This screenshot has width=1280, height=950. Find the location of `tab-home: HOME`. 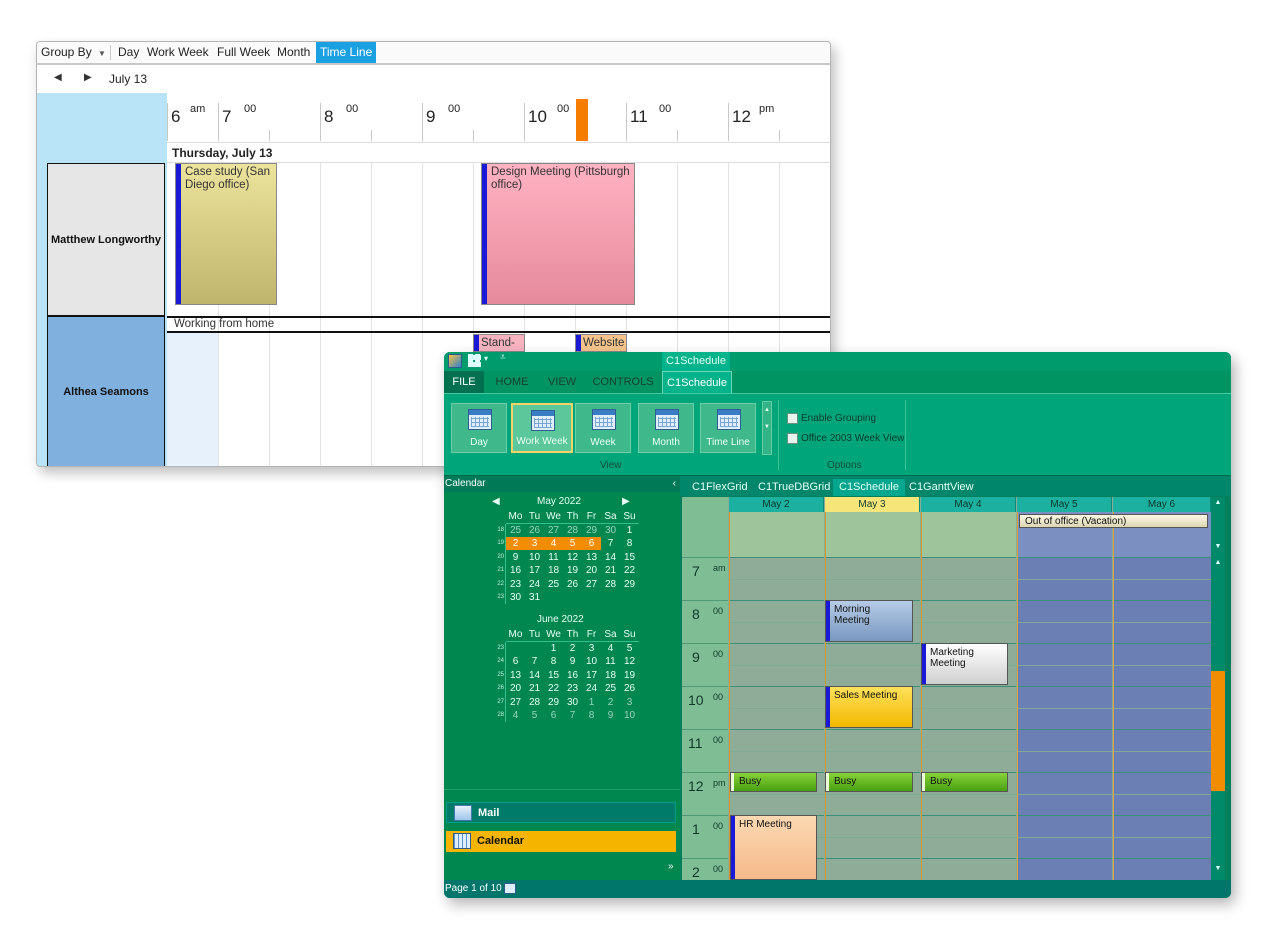

tab-home: HOME is located at coordinates (512, 382).